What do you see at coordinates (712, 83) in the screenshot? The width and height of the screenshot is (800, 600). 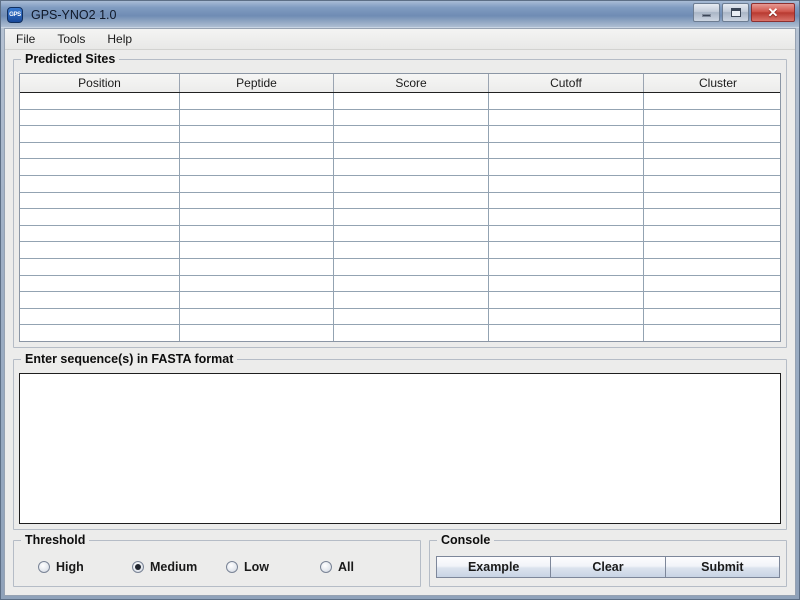 I see `table-column-header-cluster: Cluster` at bounding box center [712, 83].